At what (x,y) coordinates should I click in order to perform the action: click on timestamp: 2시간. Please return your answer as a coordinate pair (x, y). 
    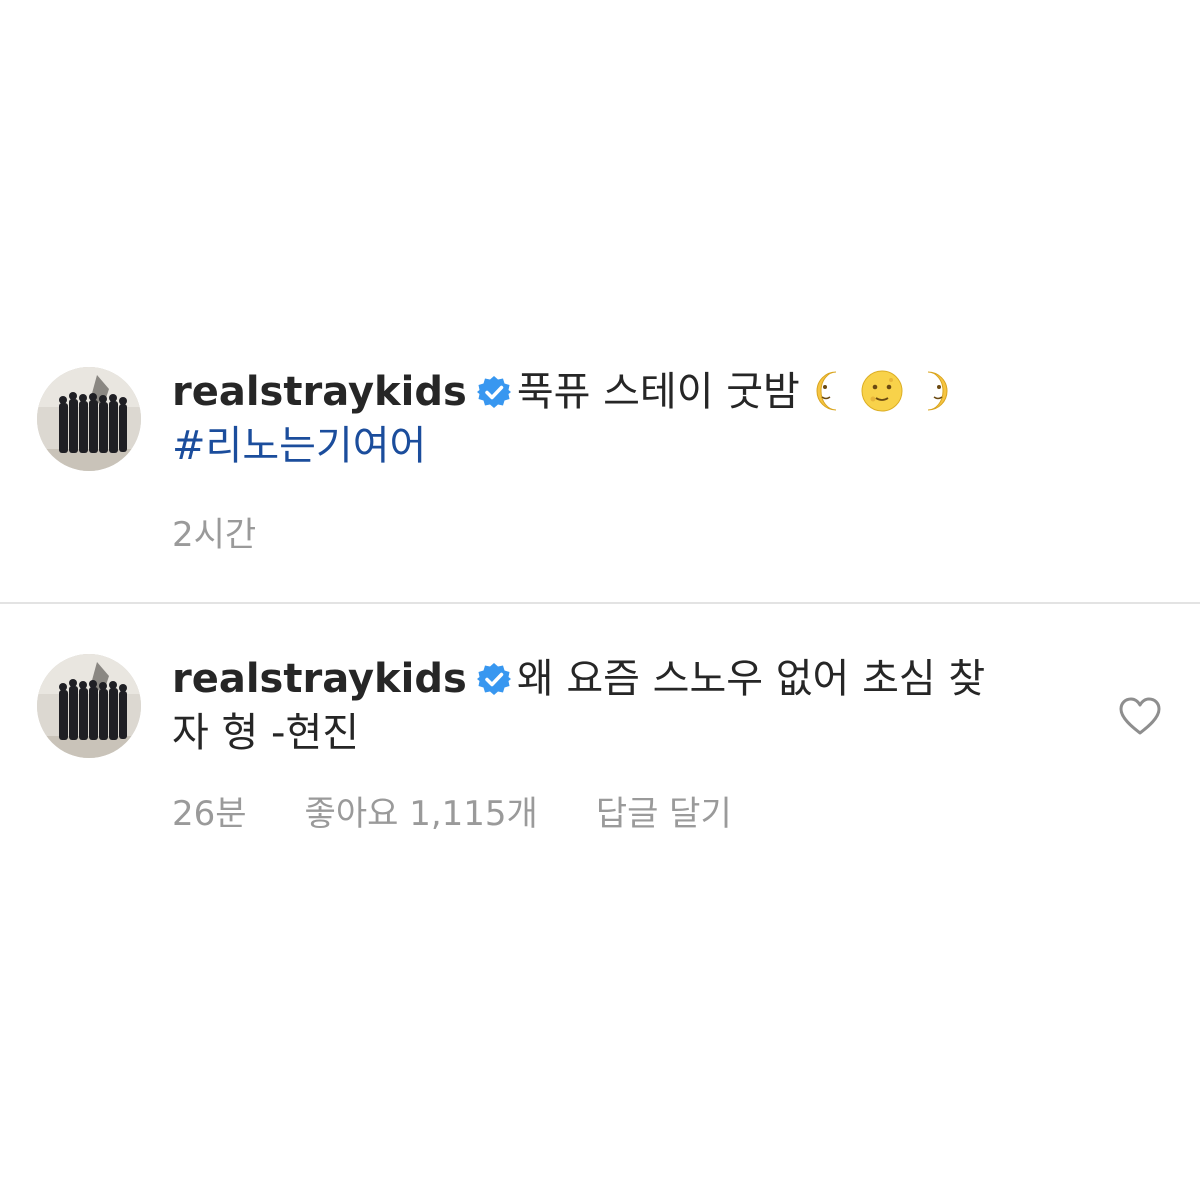
    Looking at the image, I should click on (214, 535).